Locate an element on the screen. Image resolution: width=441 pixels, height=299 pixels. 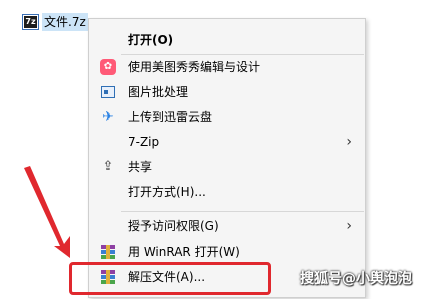
watermark: 搜狐号@小舆泡泡 is located at coordinates (356, 279).